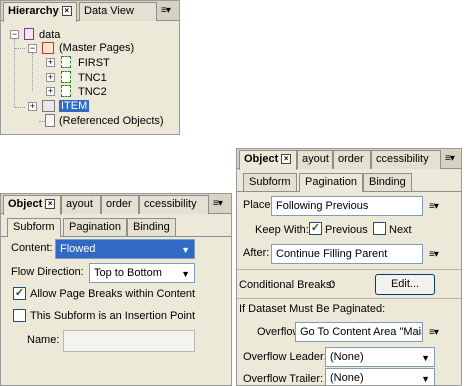 This screenshot has height=386, width=474. I want to click on keep-previous-checkbox: ✓, so click(315, 228).